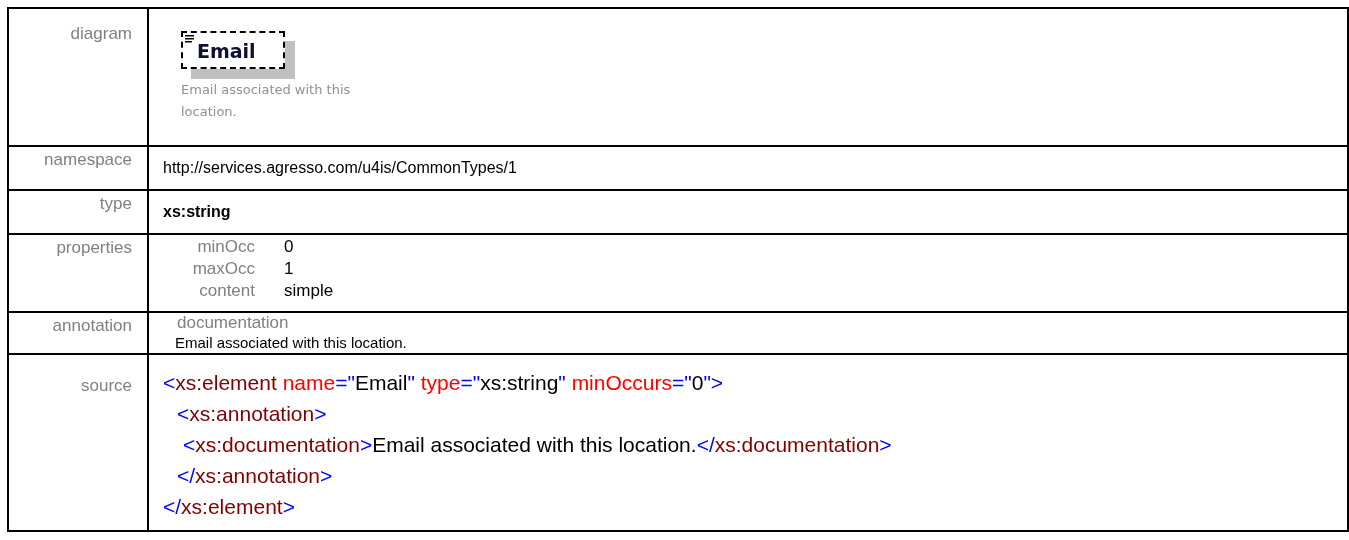  Describe the element at coordinates (189, 39) in the screenshot. I see `lines-icon` at that location.